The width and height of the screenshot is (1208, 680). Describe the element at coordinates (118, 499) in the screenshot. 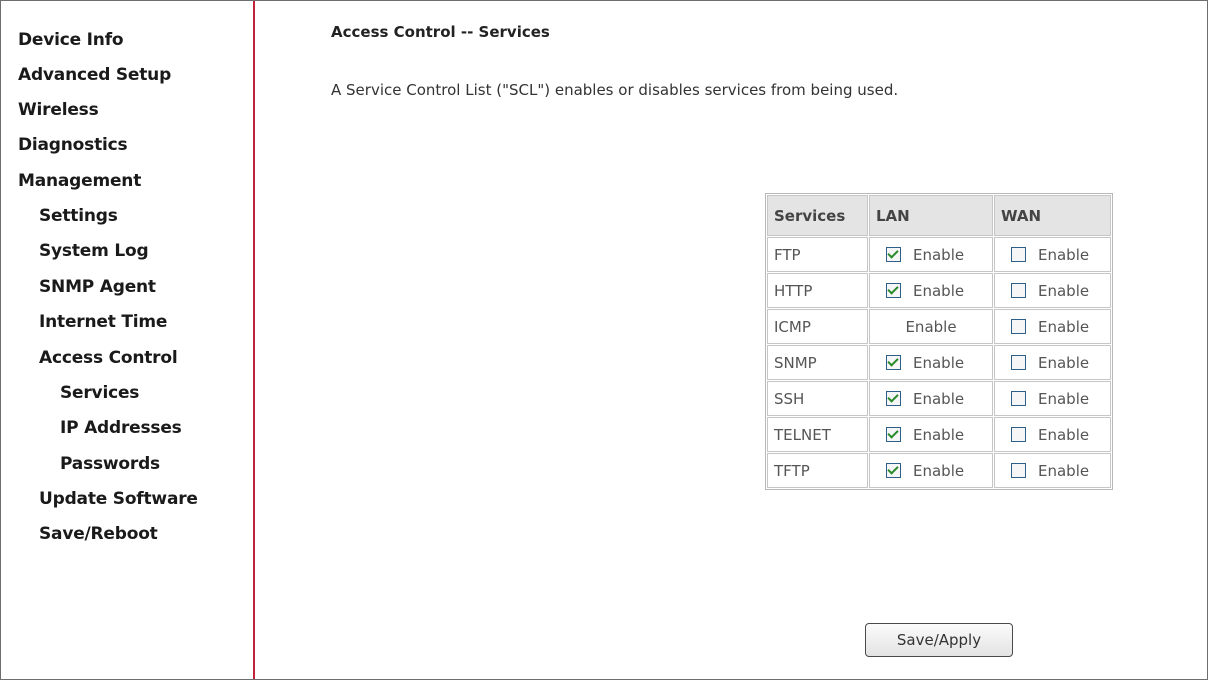

I see `sidebar-item-update-software: Update Software` at that location.